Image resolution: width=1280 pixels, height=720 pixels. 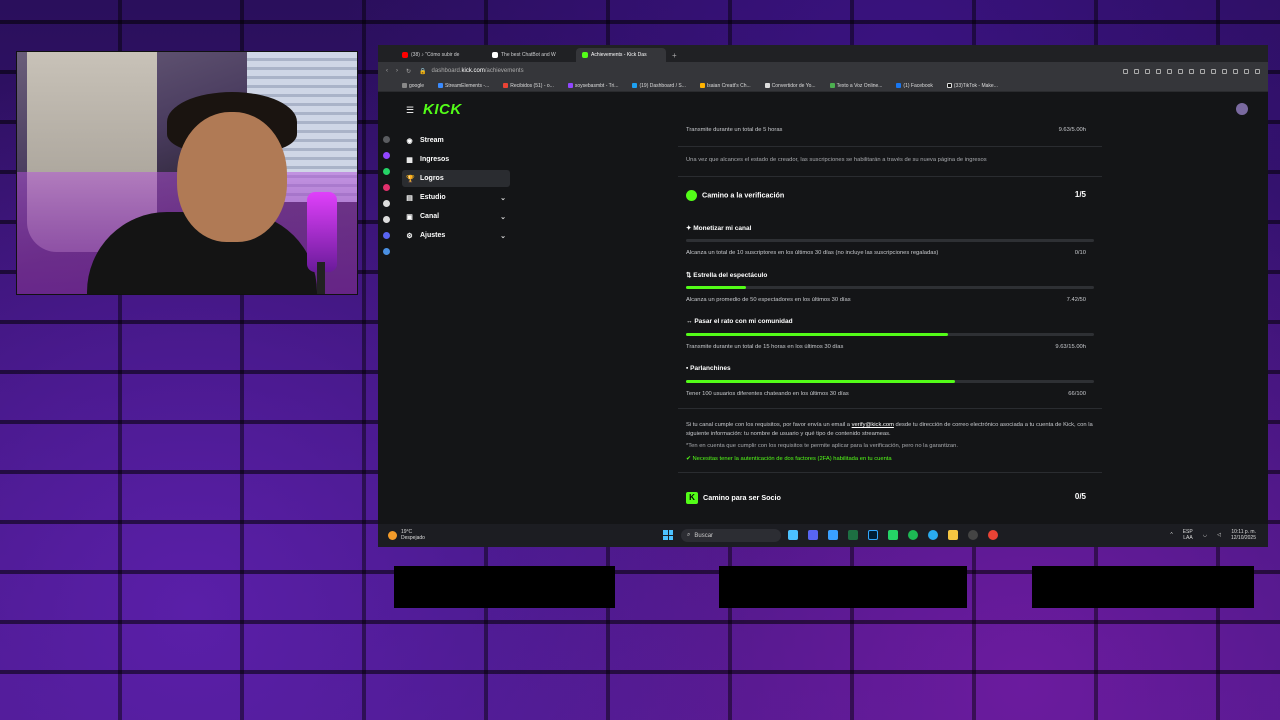 I want to click on achievement-title: ✦ Monetizar mi canal, so click(x=719, y=228).